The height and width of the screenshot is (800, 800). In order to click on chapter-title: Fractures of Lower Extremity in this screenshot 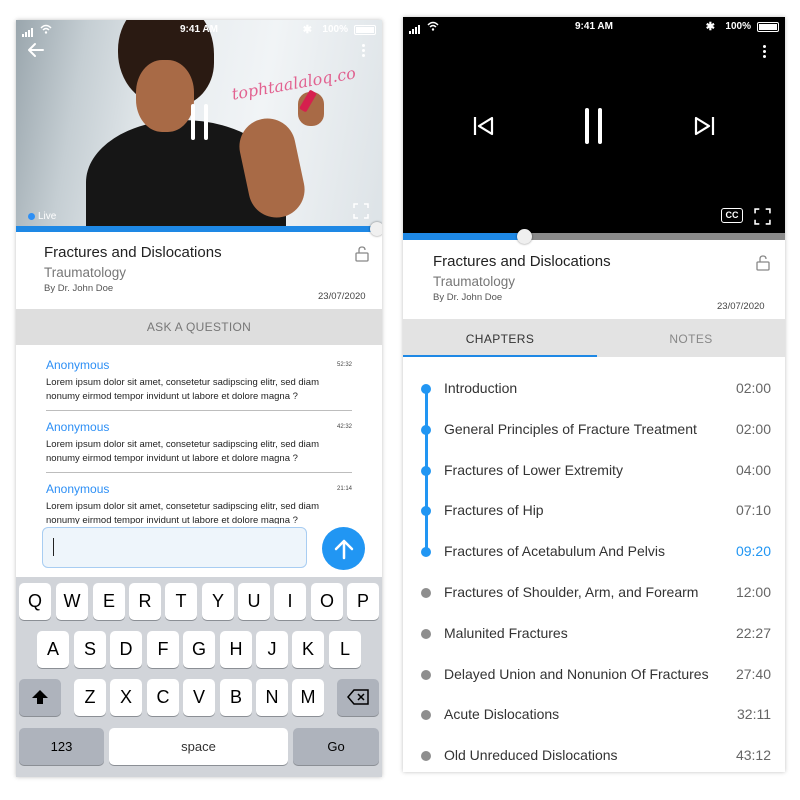, I will do `click(533, 469)`.